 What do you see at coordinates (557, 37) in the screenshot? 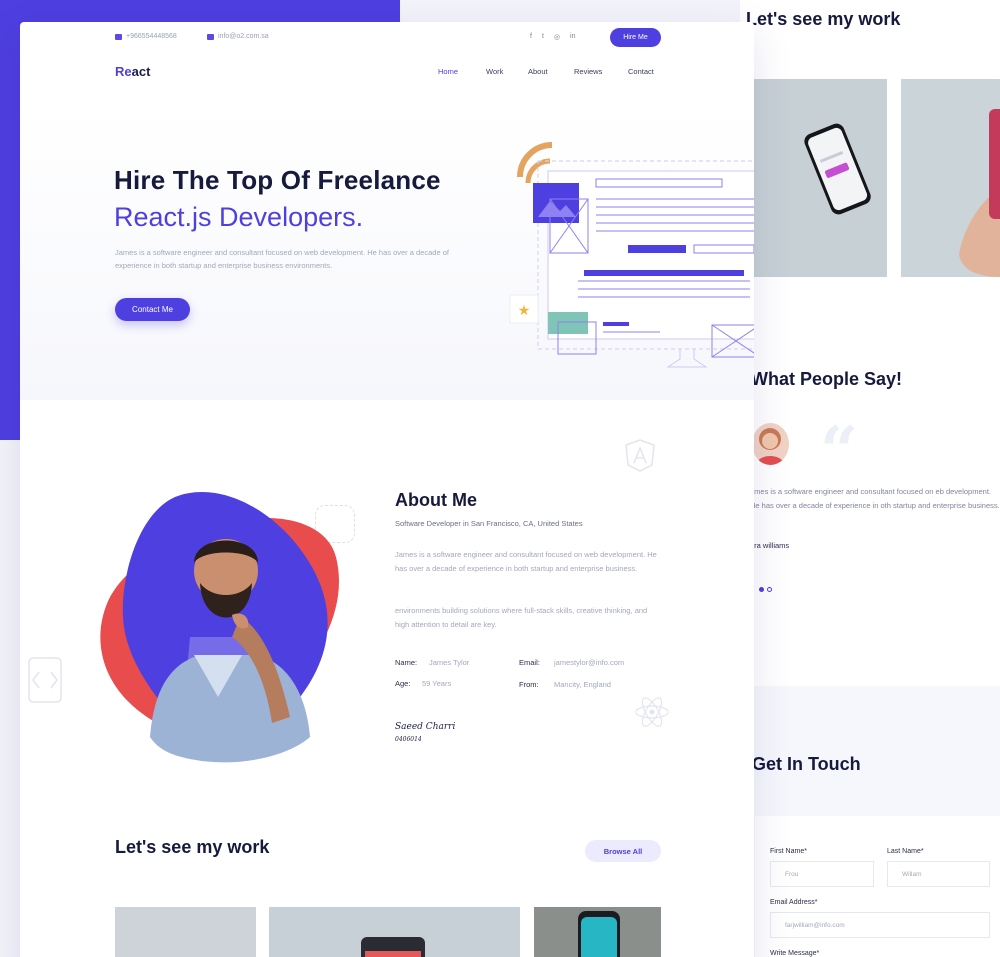
I see `instagram-icon: ◎` at bounding box center [557, 37].